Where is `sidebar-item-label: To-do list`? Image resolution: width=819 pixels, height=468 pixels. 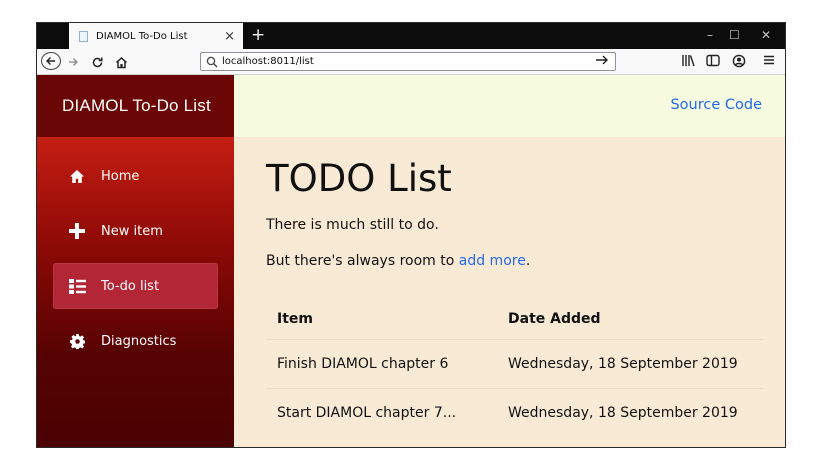
sidebar-item-label: To-do list is located at coordinates (130, 286).